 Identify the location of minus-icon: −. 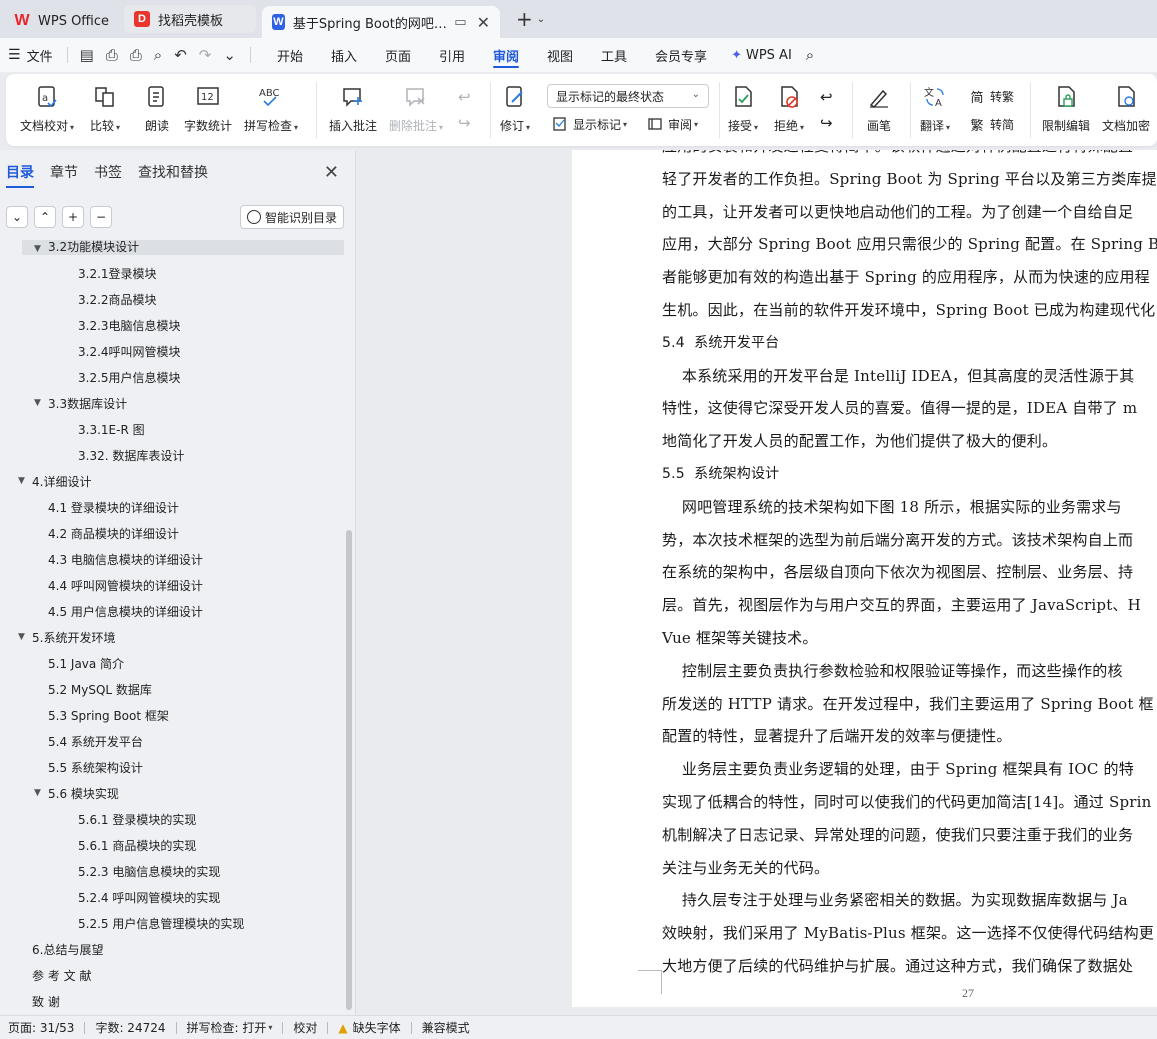
(101, 217).